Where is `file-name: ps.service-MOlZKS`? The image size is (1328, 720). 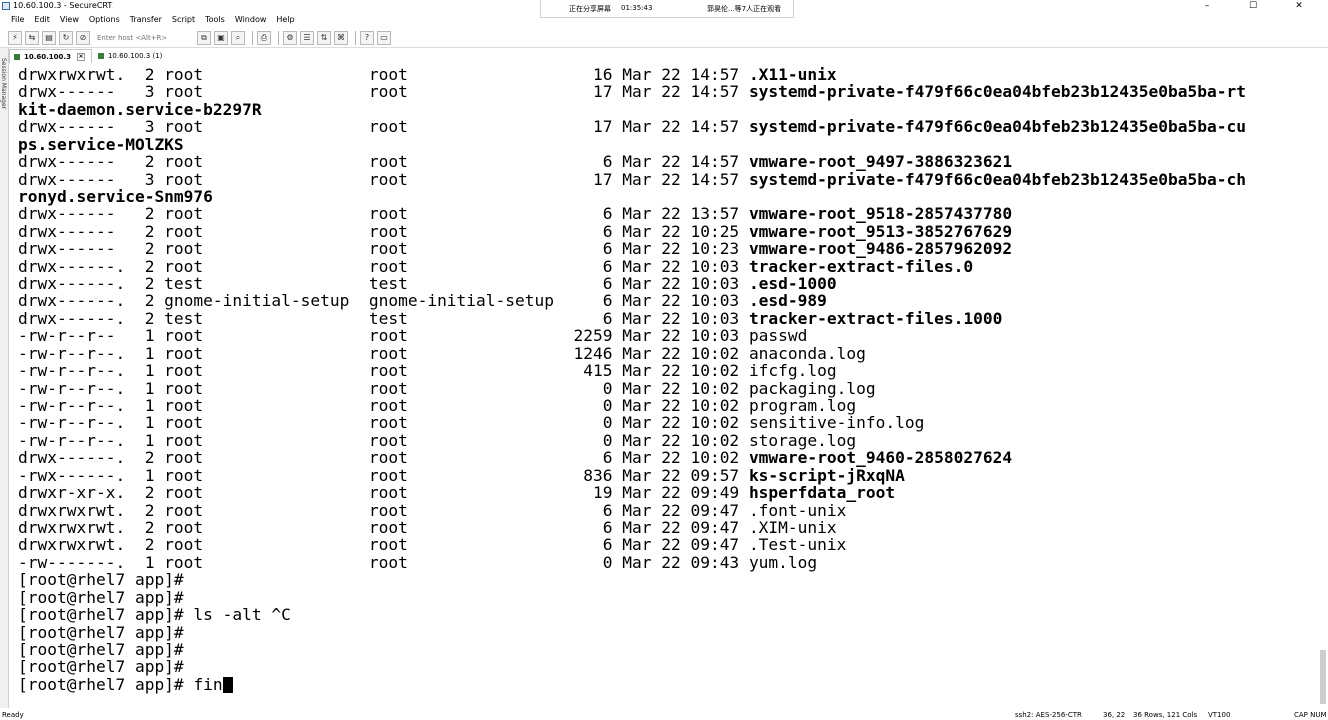
file-name: ps.service-MOlZKS is located at coordinates (101, 144).